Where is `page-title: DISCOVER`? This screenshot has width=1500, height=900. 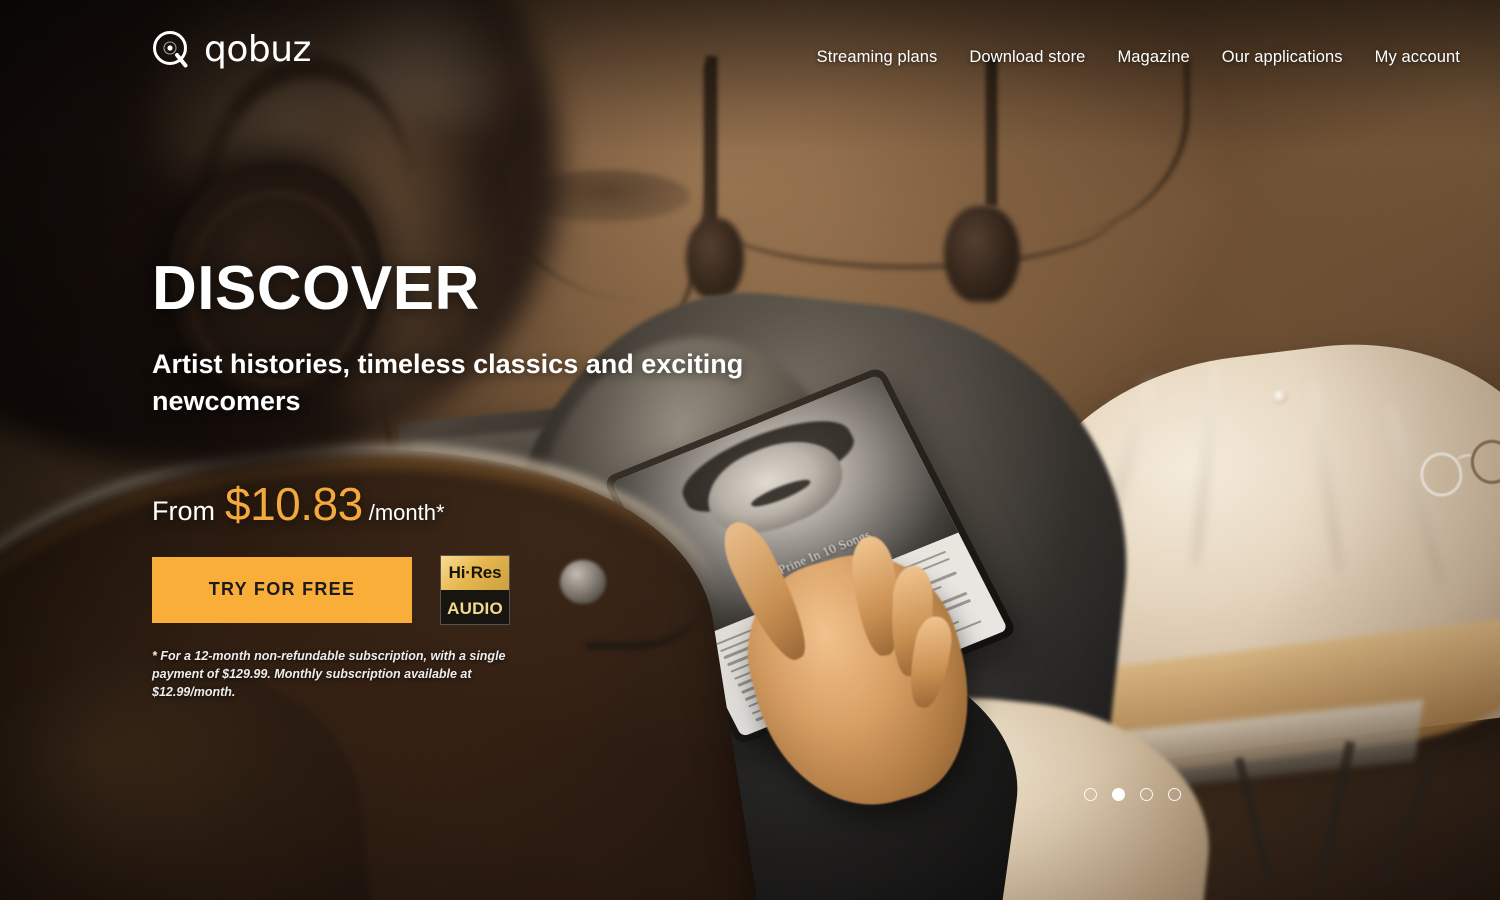
page-title: DISCOVER is located at coordinates (316, 288).